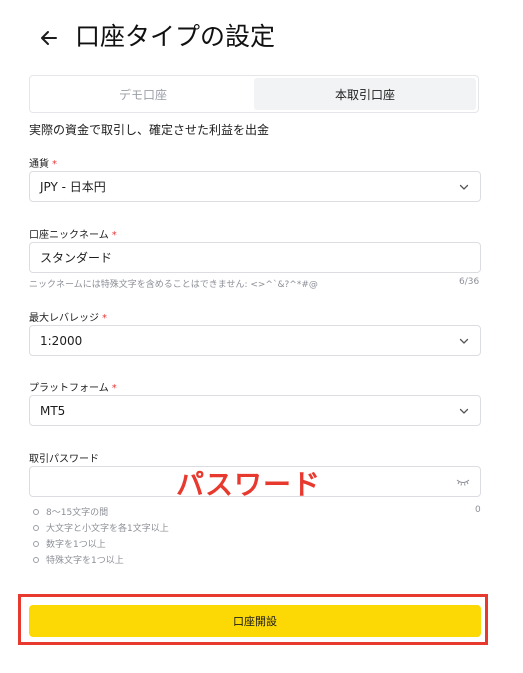 The image size is (523, 673). I want to click on leverage-value: 1:2000, so click(61, 340).